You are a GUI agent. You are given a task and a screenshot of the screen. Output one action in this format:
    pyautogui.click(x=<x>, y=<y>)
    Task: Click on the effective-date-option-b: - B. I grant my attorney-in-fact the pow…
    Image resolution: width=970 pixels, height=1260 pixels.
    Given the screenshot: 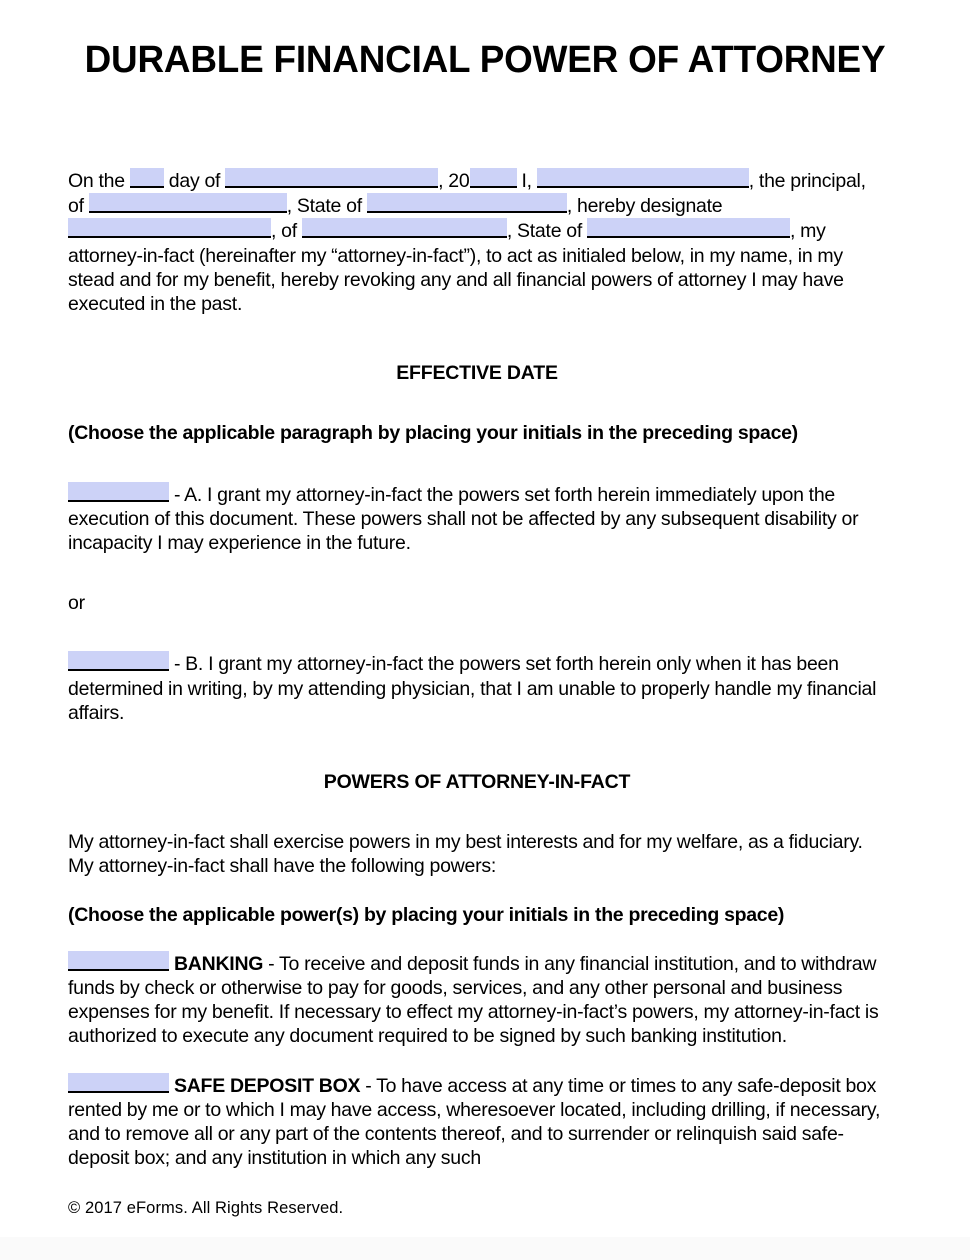 What is the action you would take?
    pyautogui.click(x=477, y=688)
    